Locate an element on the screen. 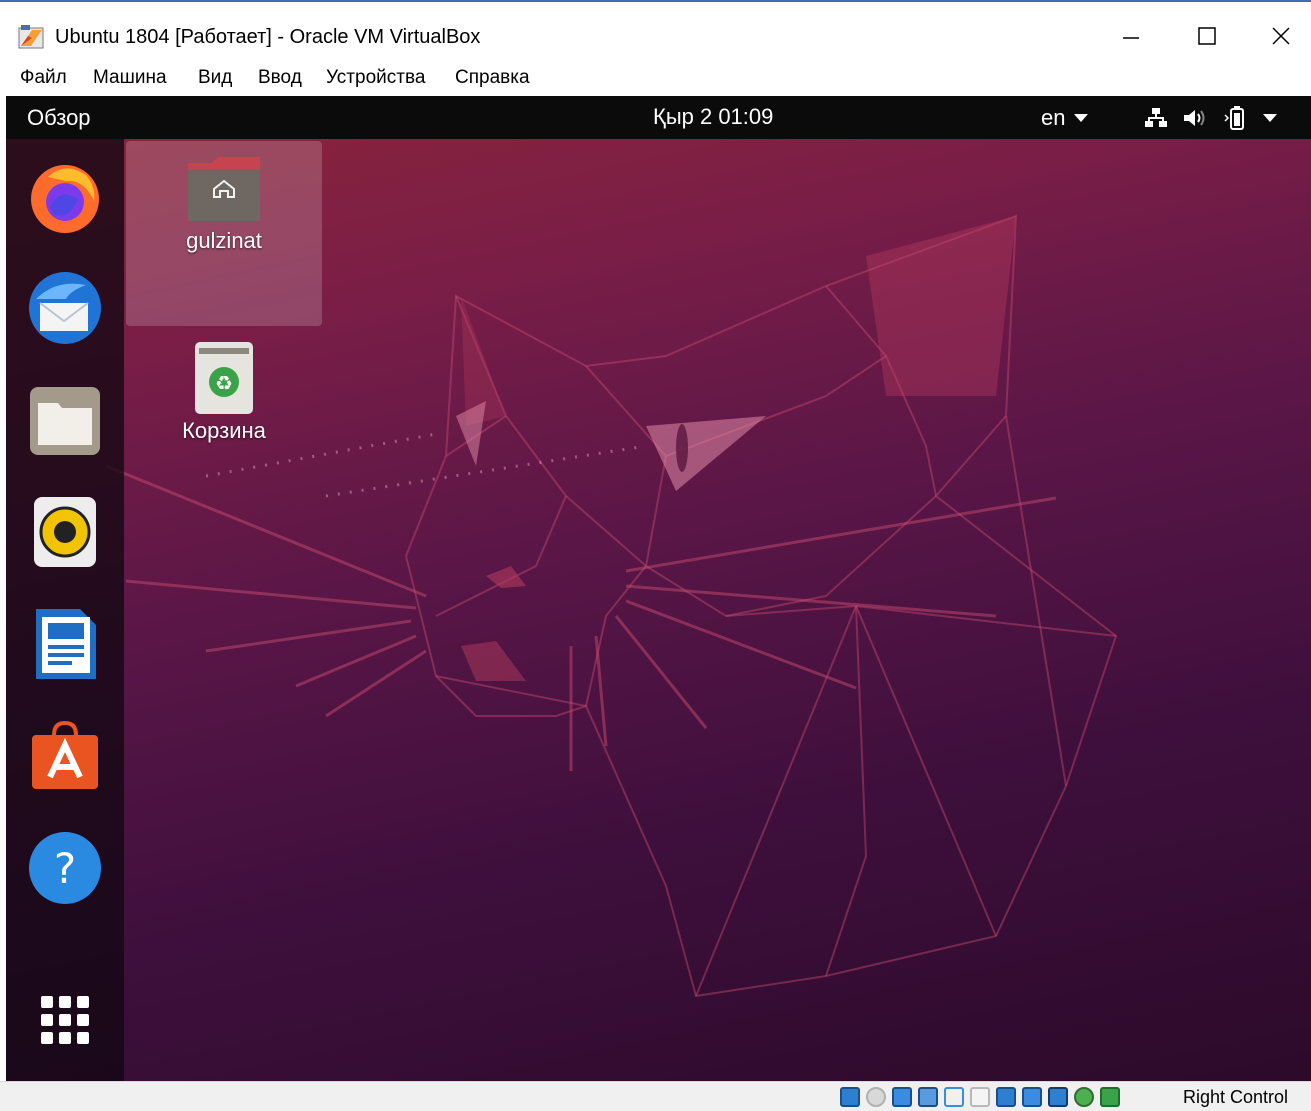  display-icon is located at coordinates (1006, 1097).